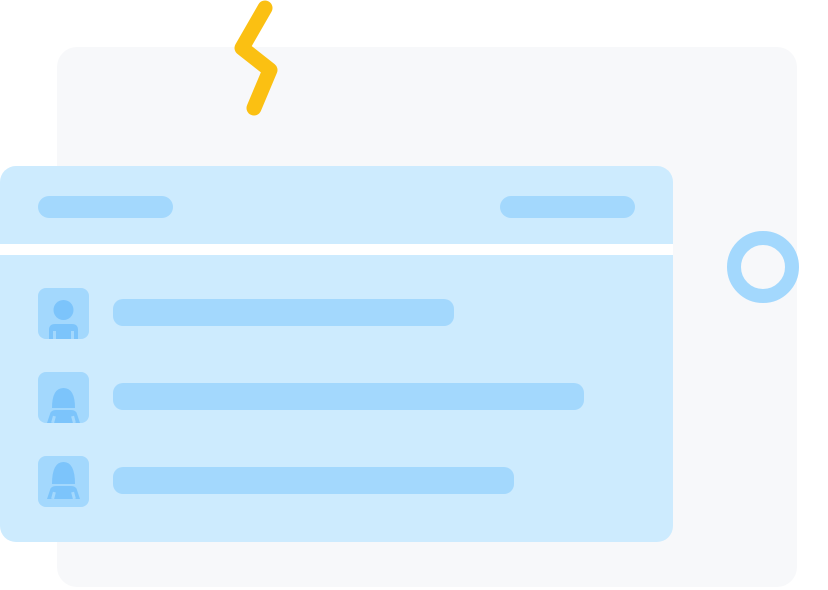 The image size is (828, 590). What do you see at coordinates (336, 205) in the screenshot?
I see `panel-header` at bounding box center [336, 205].